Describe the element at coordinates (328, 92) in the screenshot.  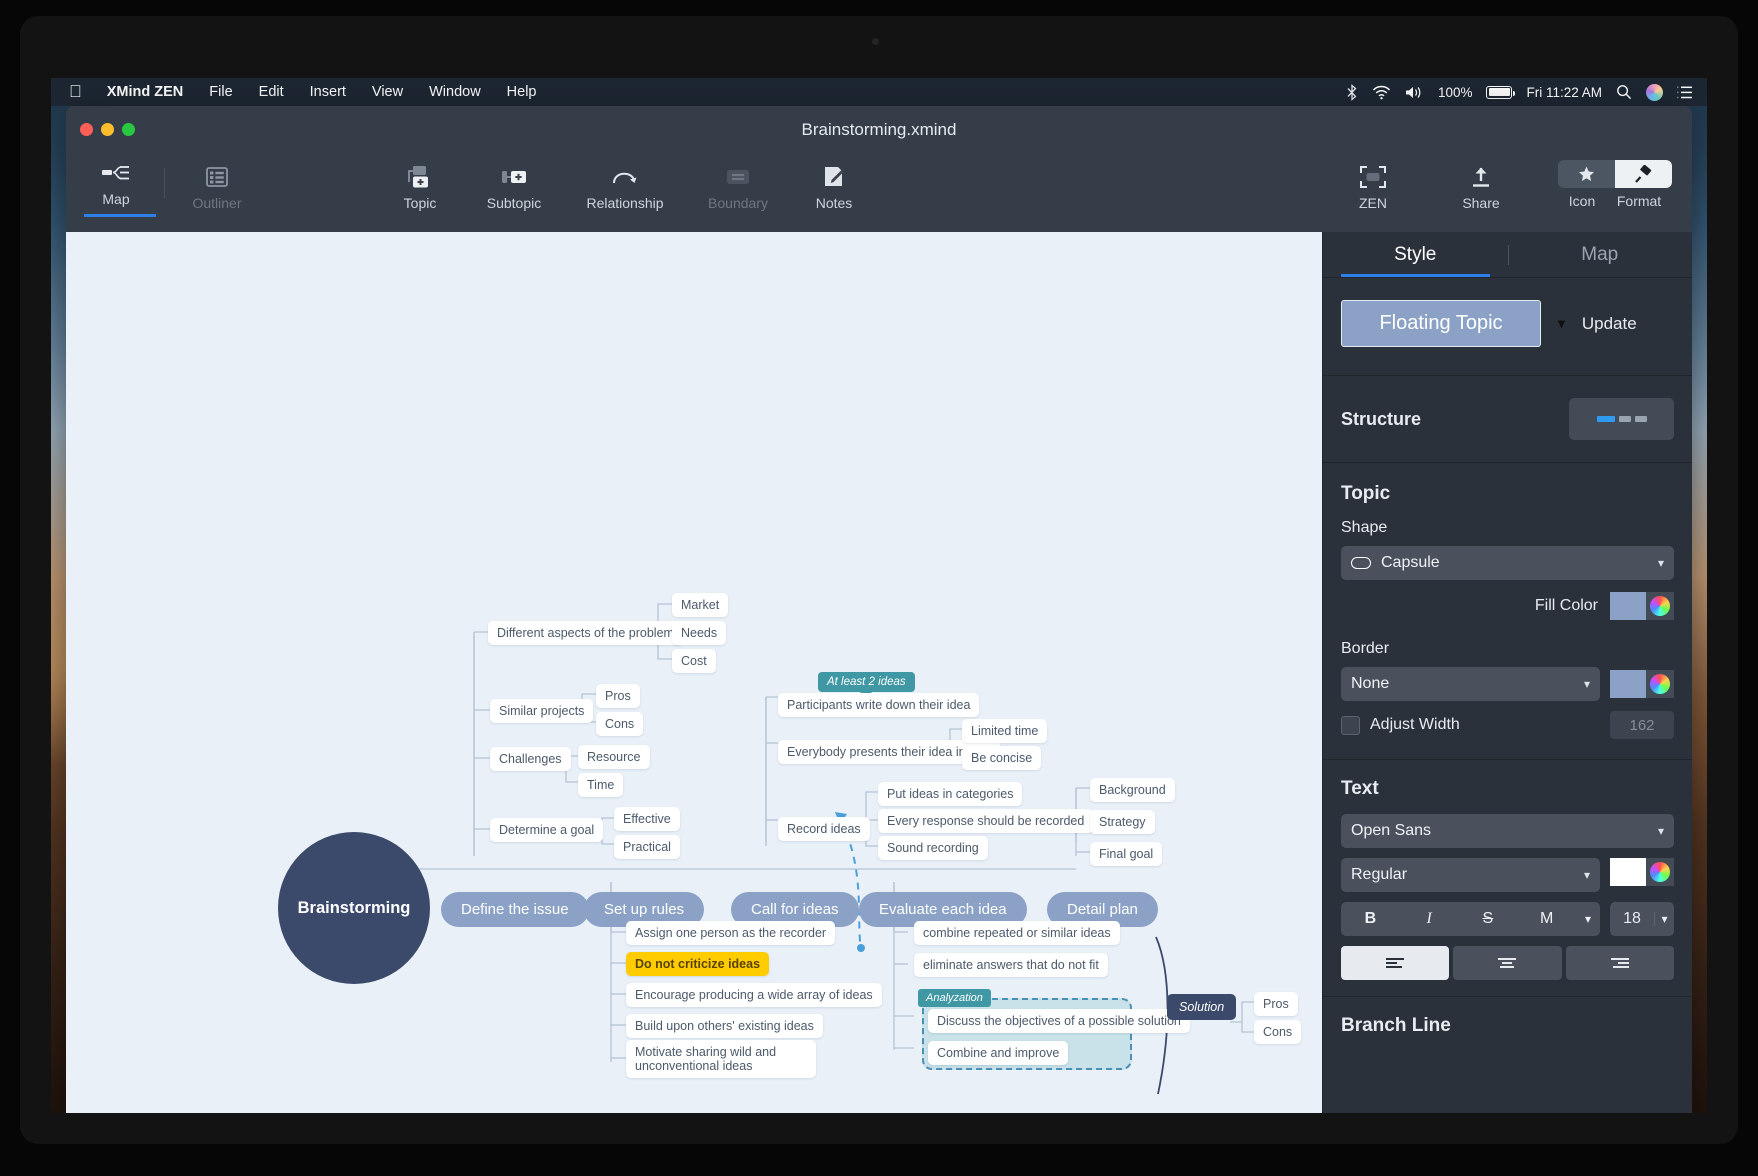
I see `menu-insert: Insert` at that location.